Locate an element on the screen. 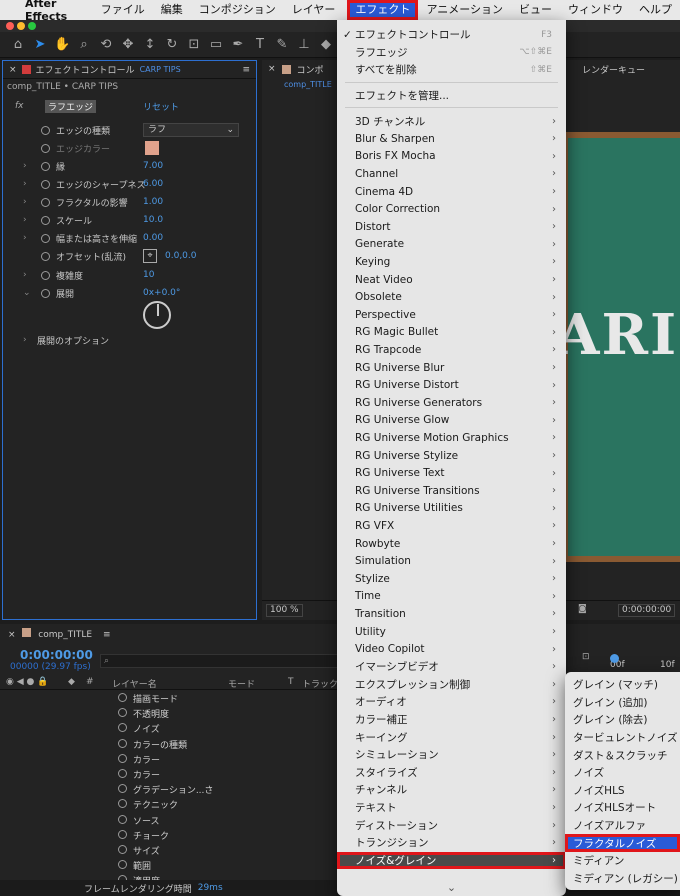 Image resolution: width=680 pixels, height=896 pixels. submenu-item: ミディアン is located at coordinates (622, 861).